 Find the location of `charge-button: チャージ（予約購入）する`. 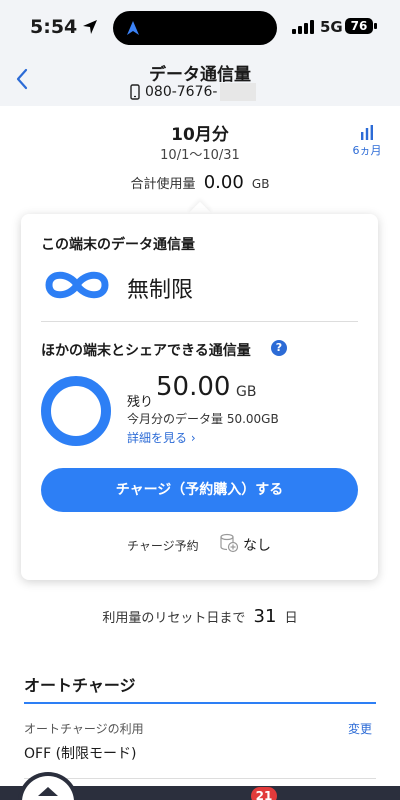

charge-button: チャージ（予約購入）する is located at coordinates (199, 490).